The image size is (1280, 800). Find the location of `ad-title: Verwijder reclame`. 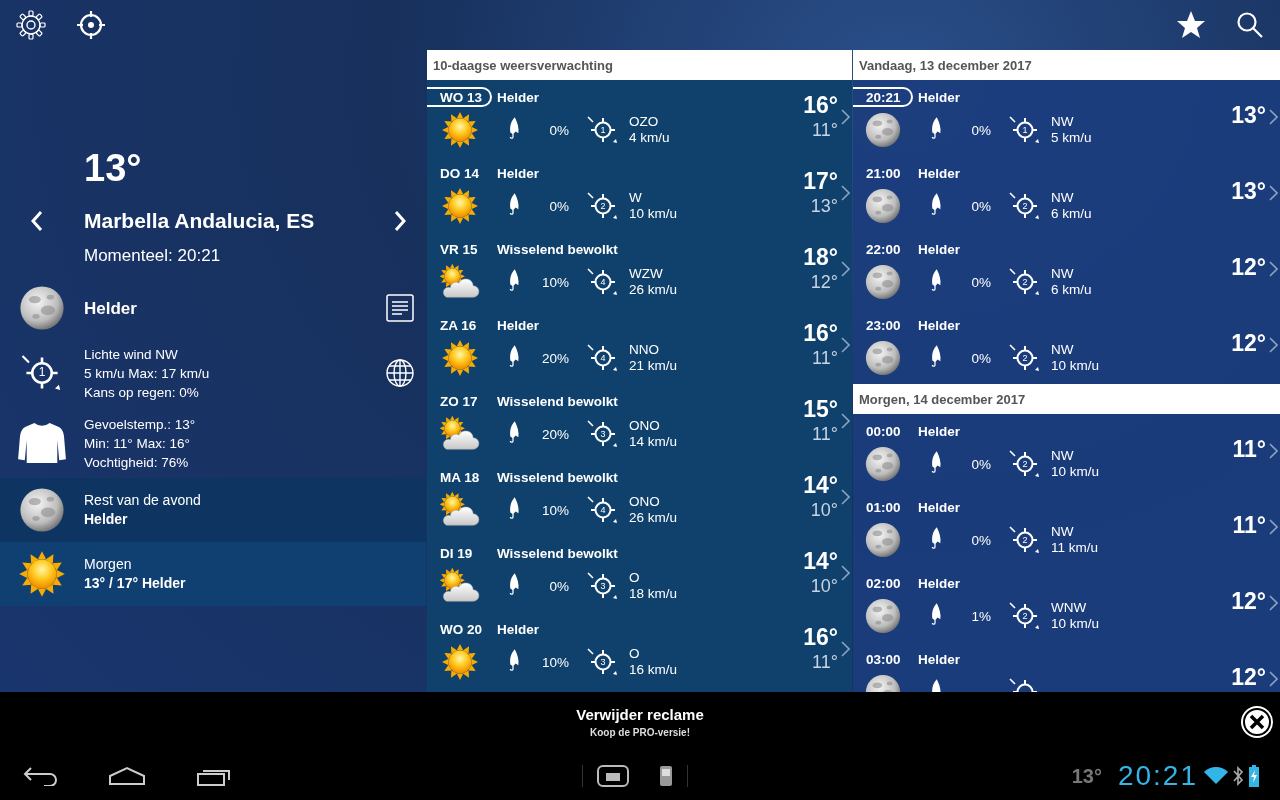

ad-title: Verwijder reclame is located at coordinates (640, 714).